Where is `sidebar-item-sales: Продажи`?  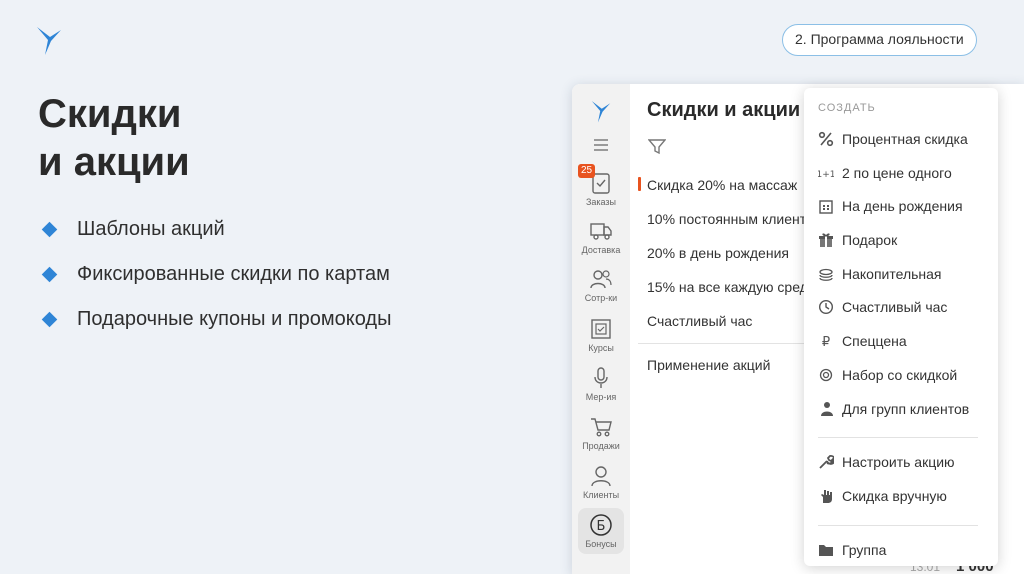
sidebar-item-sales: Продажи is located at coordinates (601, 432).